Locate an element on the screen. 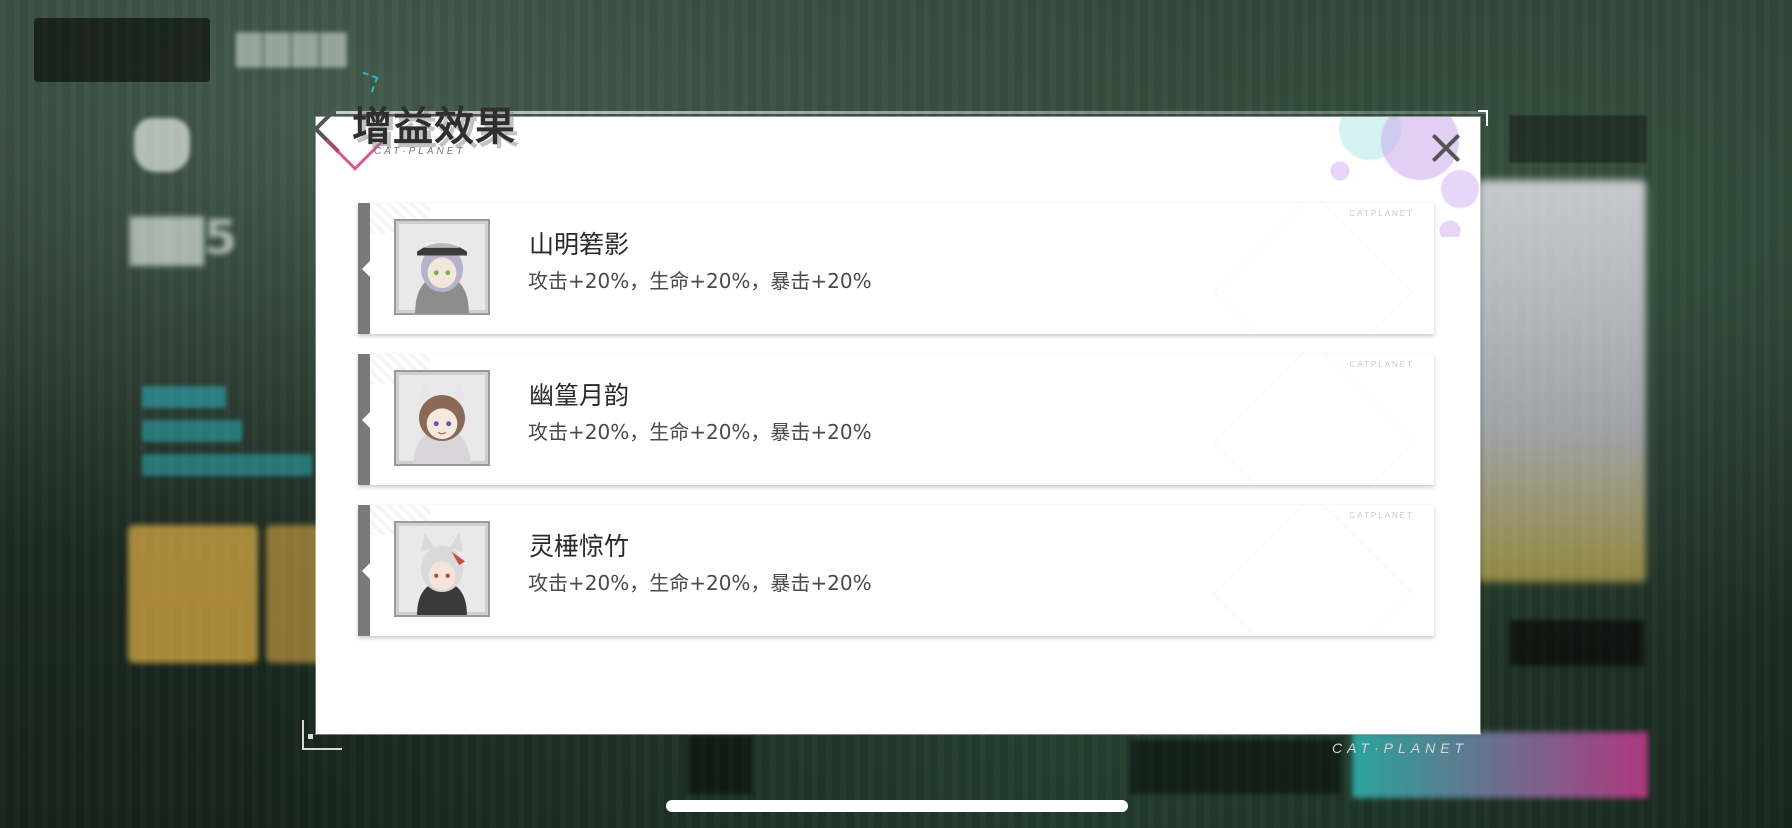 The width and height of the screenshot is (1792, 828). title-sparkle-icon is located at coordinates (368, 82).